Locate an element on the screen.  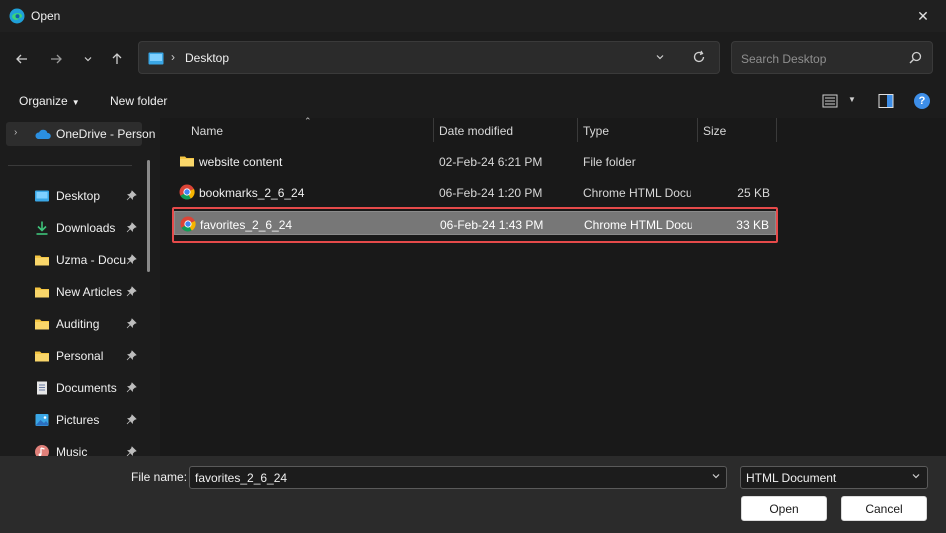
file-type-select: HTML Document is located at coordinates (834, 477).